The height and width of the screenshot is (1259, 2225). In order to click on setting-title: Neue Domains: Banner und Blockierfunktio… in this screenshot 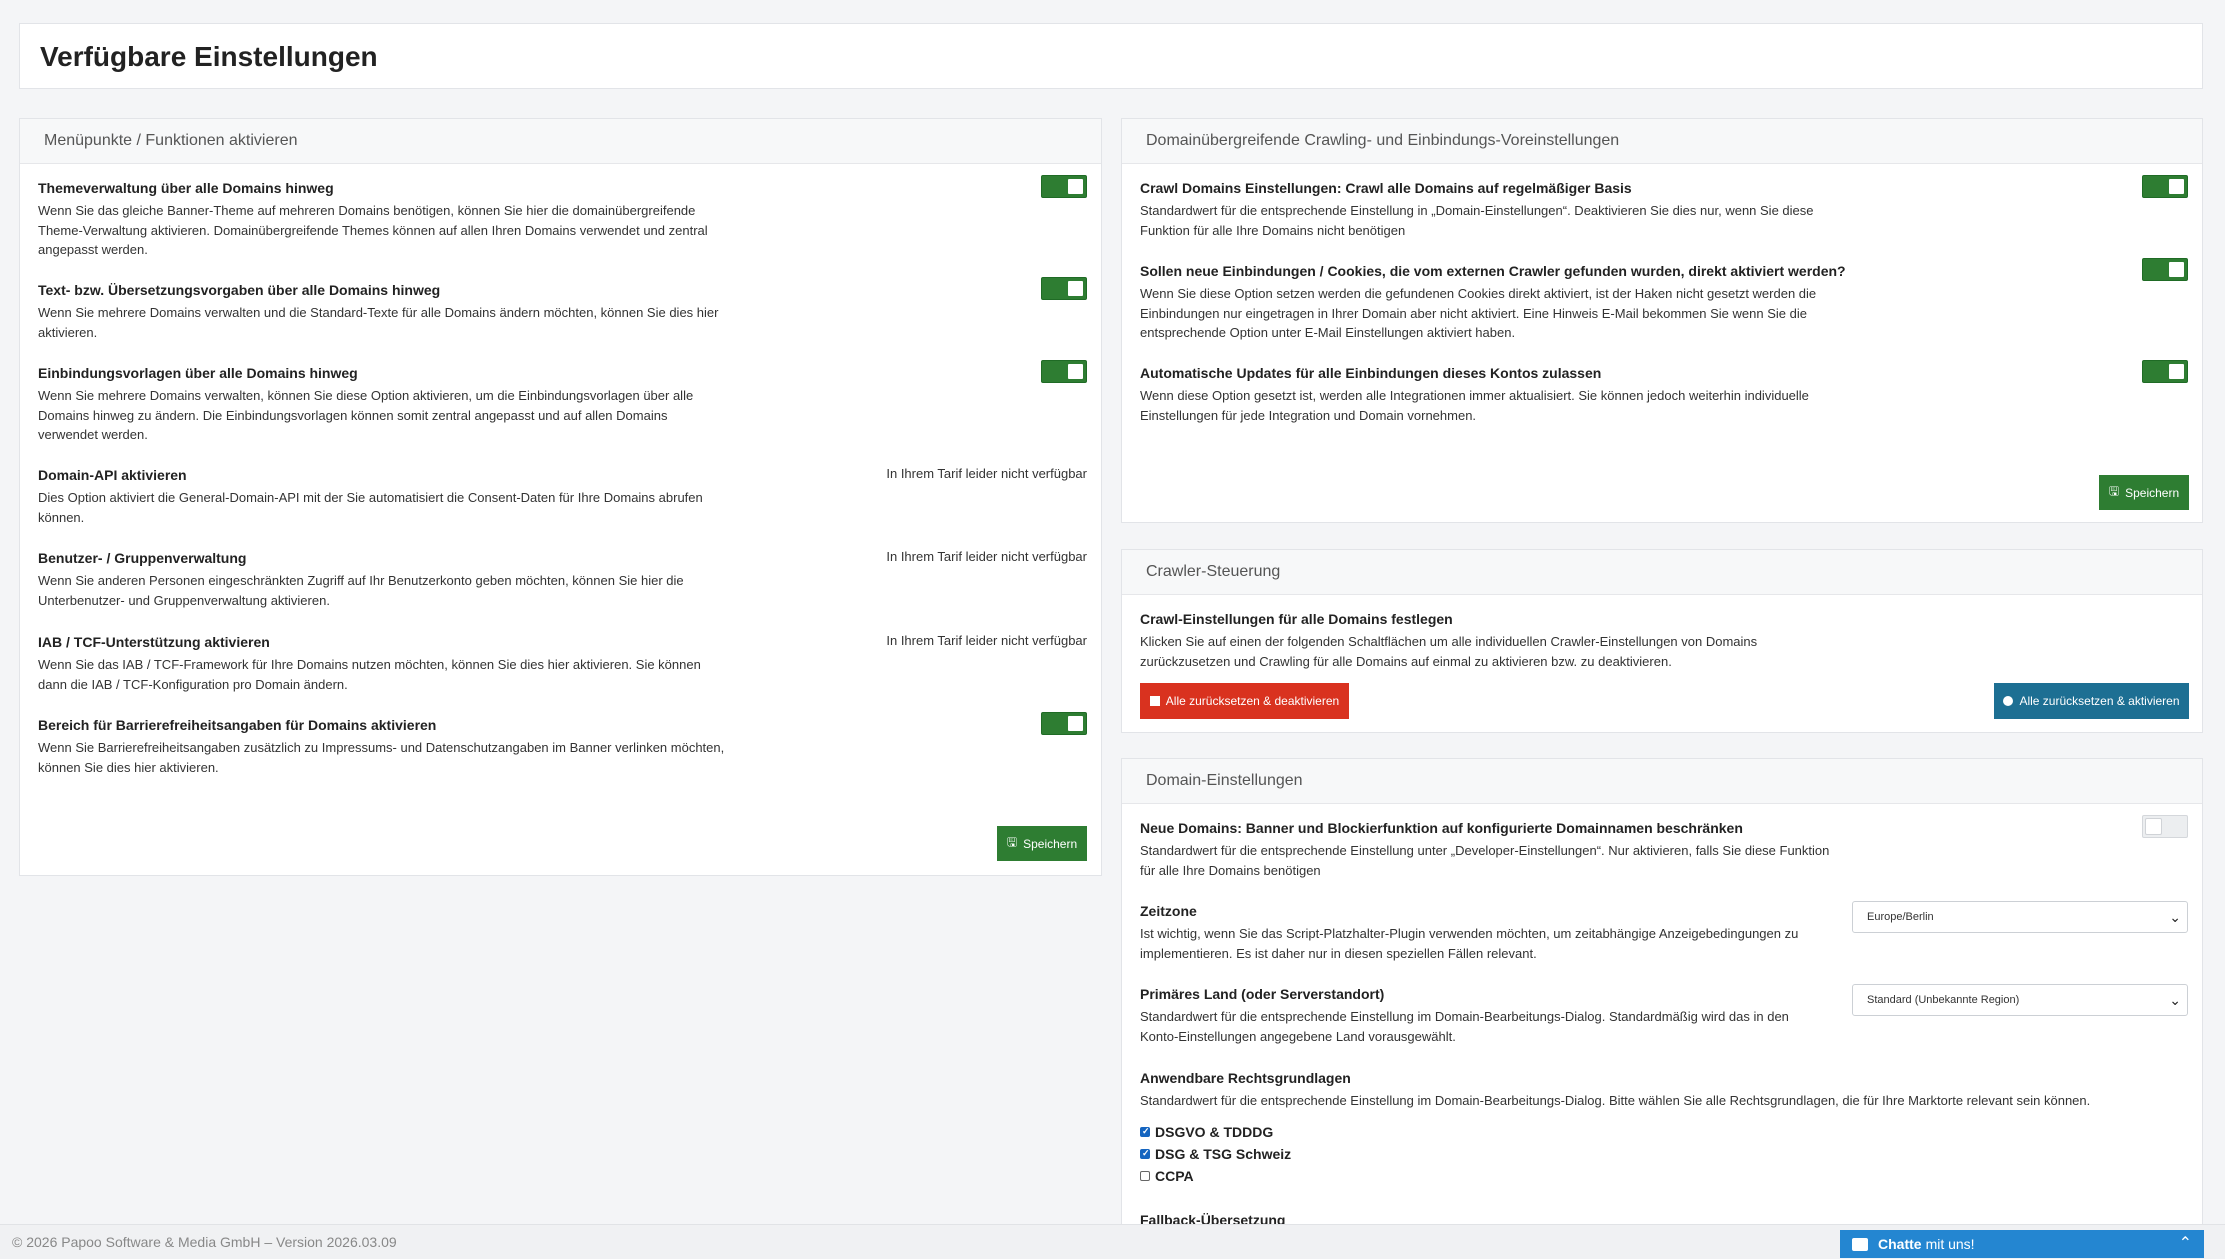, I will do `click(1441, 828)`.